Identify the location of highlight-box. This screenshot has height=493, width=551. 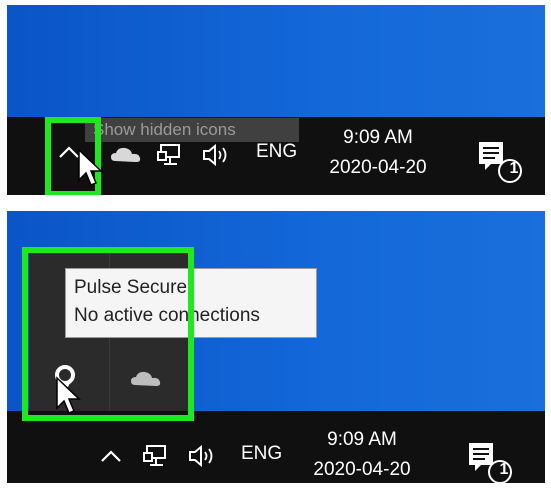
(108, 334).